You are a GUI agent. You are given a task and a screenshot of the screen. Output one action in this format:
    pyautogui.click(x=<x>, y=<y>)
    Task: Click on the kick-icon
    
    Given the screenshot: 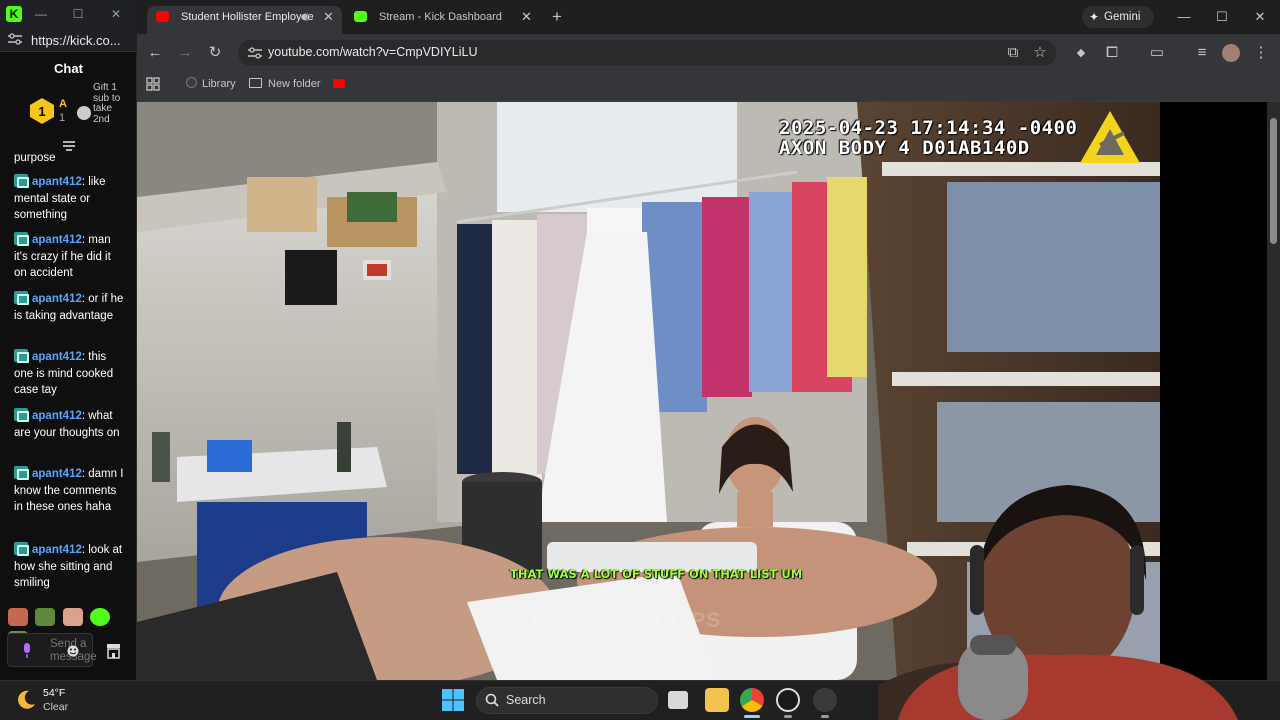 What is the action you would take?
    pyautogui.click(x=360, y=16)
    